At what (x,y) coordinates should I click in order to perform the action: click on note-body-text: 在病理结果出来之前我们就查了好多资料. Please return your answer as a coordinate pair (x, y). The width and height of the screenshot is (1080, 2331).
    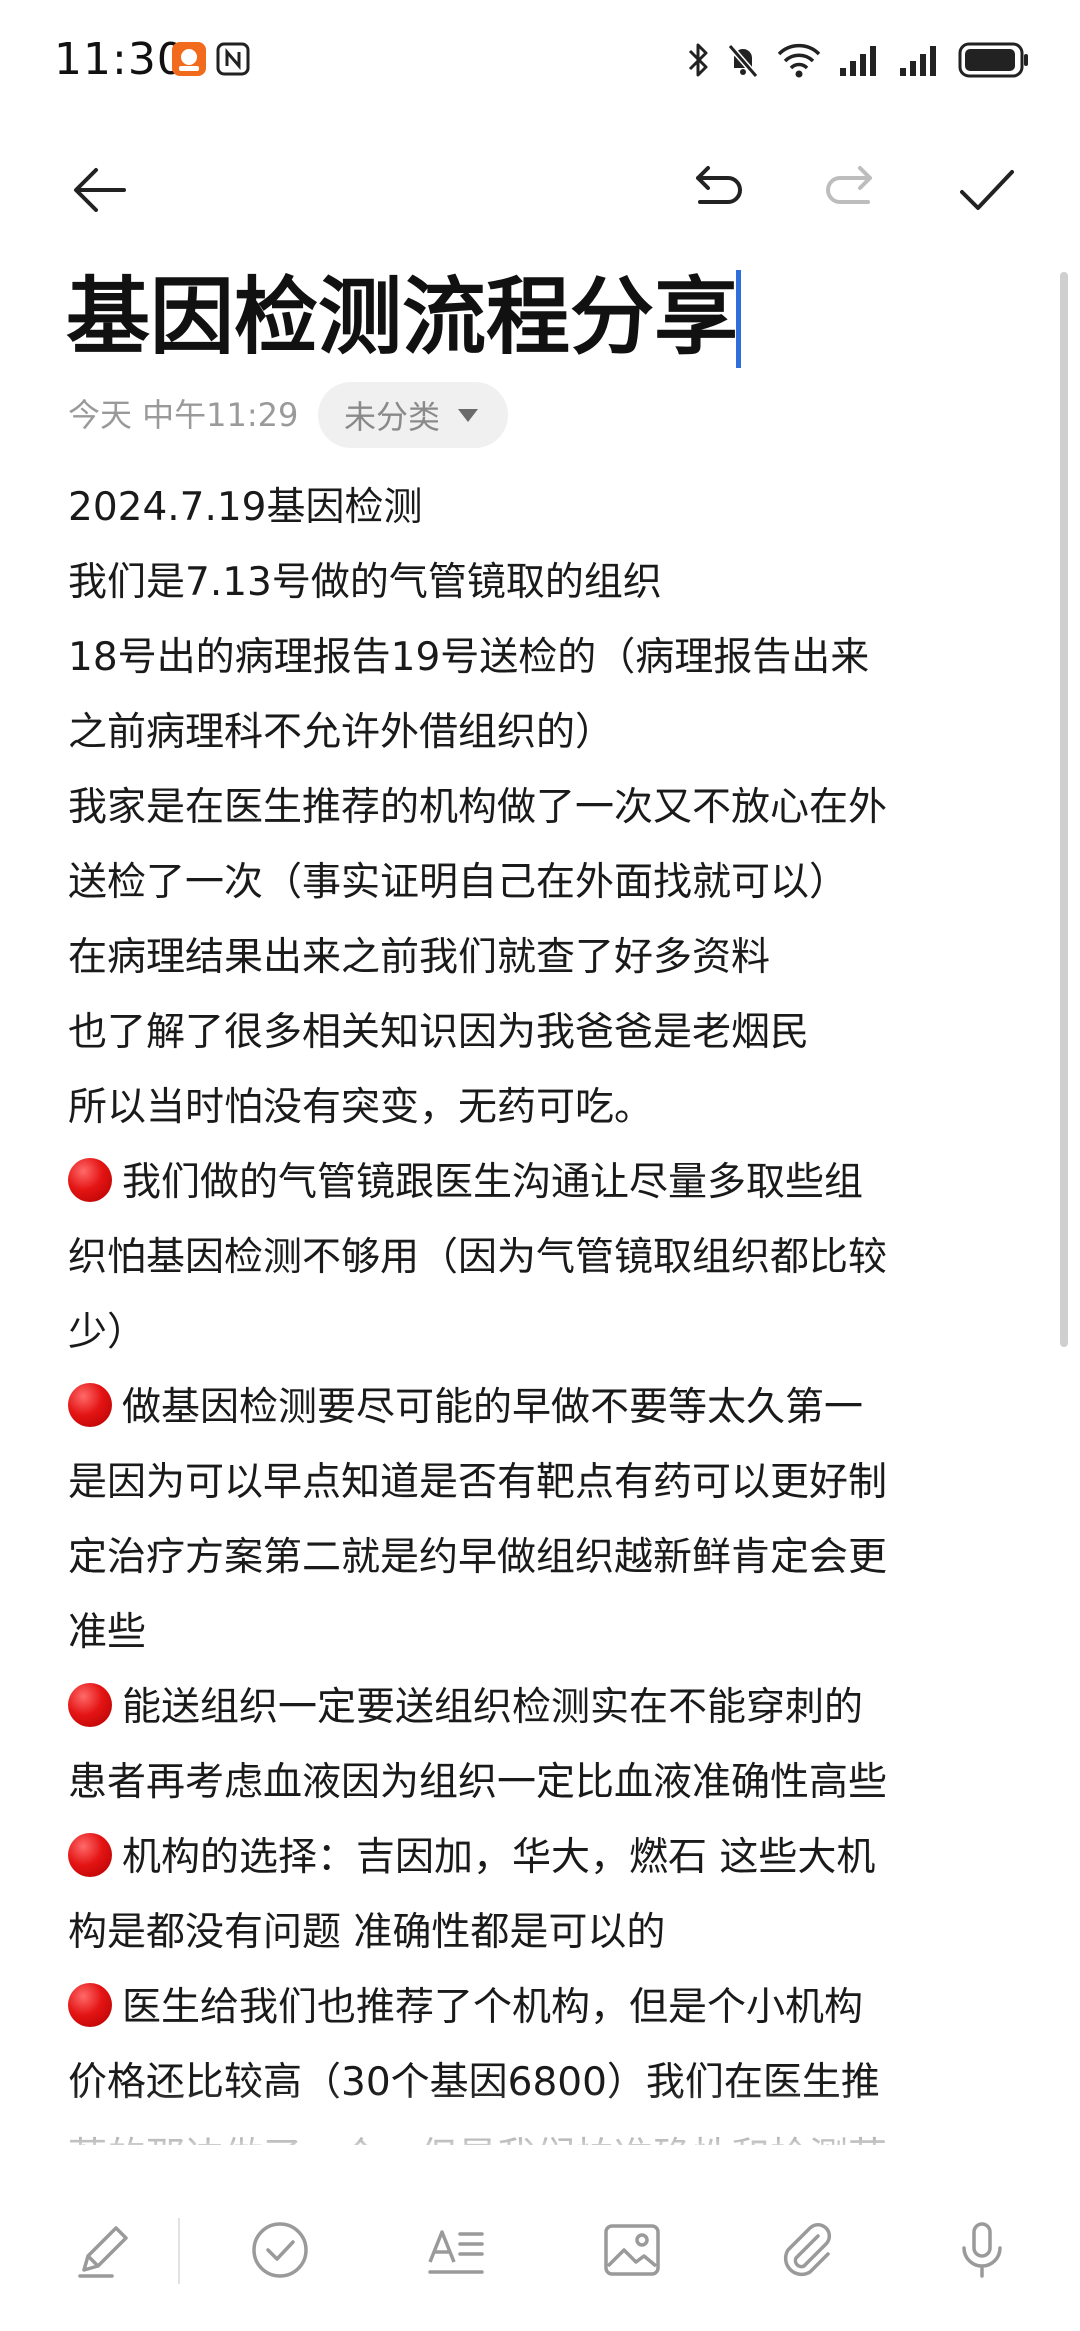
    Looking at the image, I should click on (419, 957).